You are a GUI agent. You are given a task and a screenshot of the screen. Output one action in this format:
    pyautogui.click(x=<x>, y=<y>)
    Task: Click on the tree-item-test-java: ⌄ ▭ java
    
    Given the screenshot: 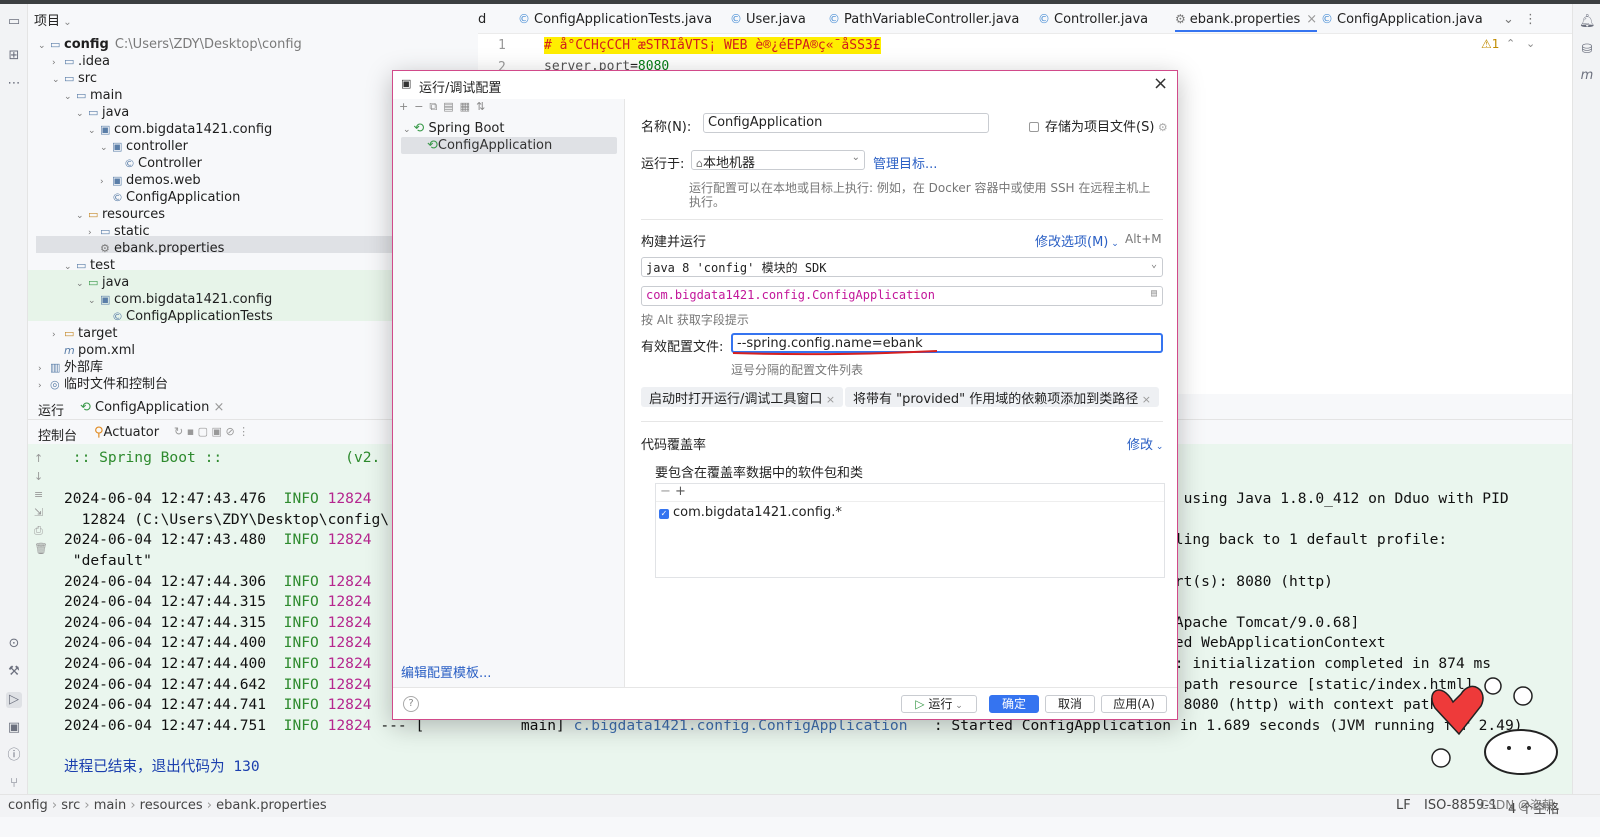 What is the action you would take?
    pyautogui.click(x=102, y=282)
    